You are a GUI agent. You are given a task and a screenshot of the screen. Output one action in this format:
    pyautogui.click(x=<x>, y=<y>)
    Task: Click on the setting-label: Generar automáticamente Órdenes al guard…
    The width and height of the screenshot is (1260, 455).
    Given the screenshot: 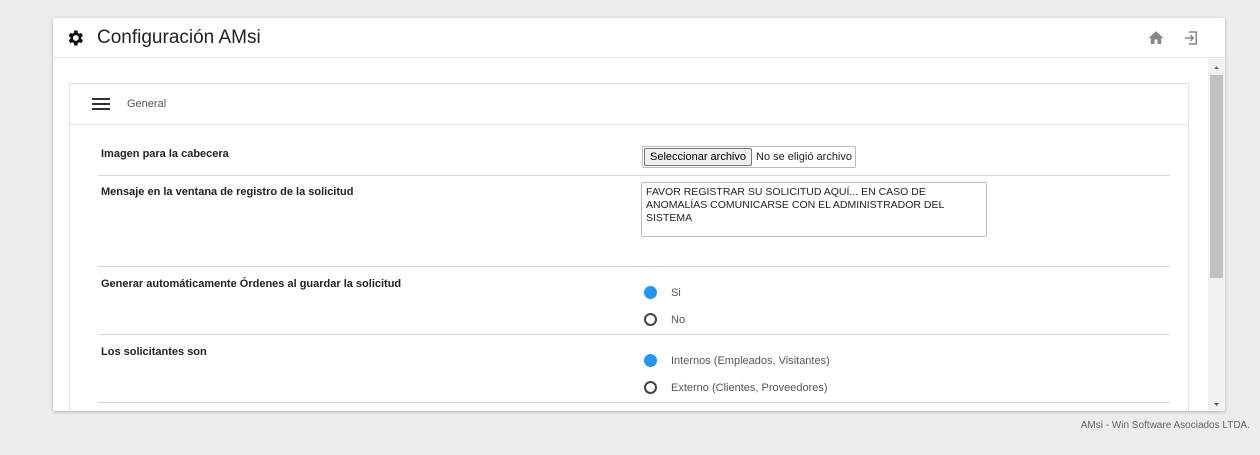 What is the action you would take?
    pyautogui.click(x=251, y=284)
    